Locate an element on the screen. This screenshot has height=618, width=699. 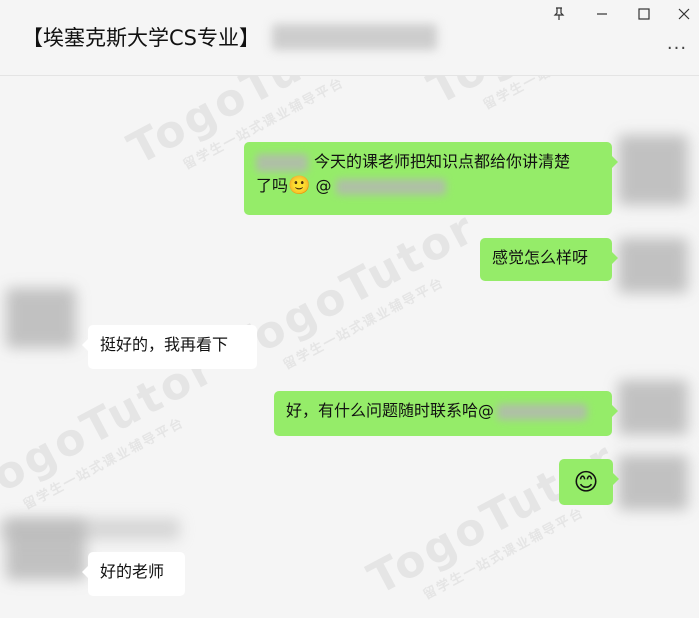
message-bubble-me: 😊 is located at coordinates (589, 482).